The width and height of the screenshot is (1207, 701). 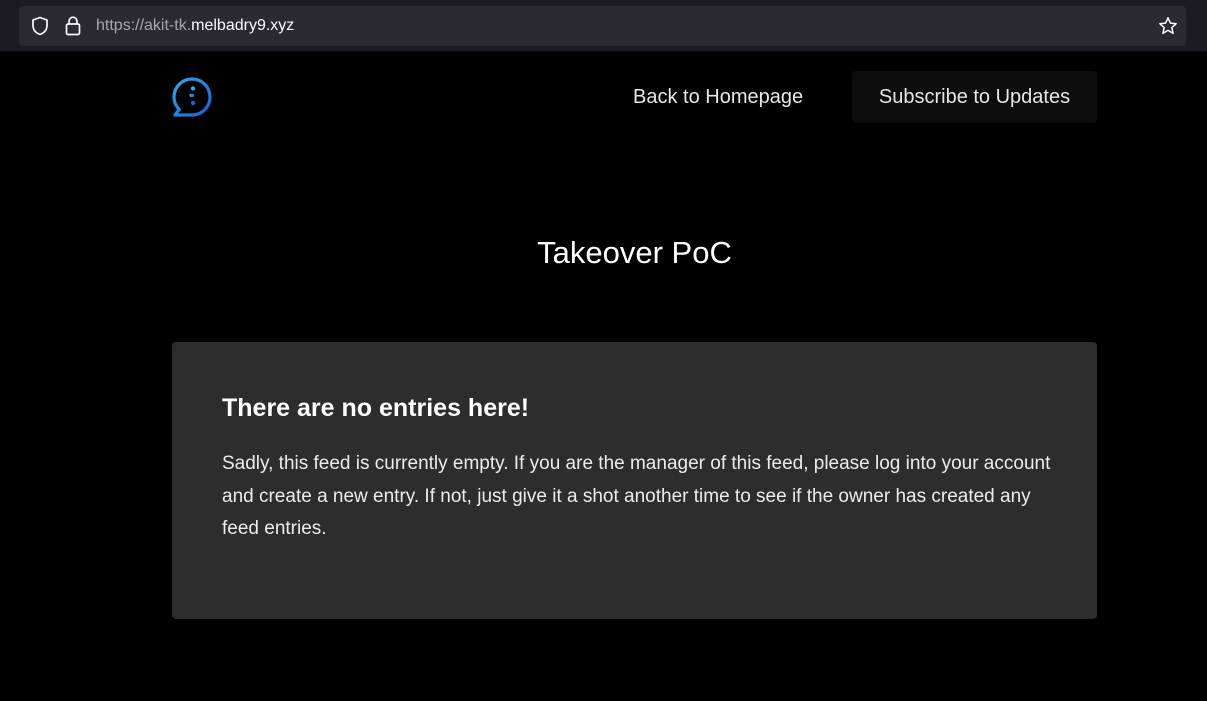 I want to click on empty-feed-heading: There are no entries here!, so click(x=376, y=408).